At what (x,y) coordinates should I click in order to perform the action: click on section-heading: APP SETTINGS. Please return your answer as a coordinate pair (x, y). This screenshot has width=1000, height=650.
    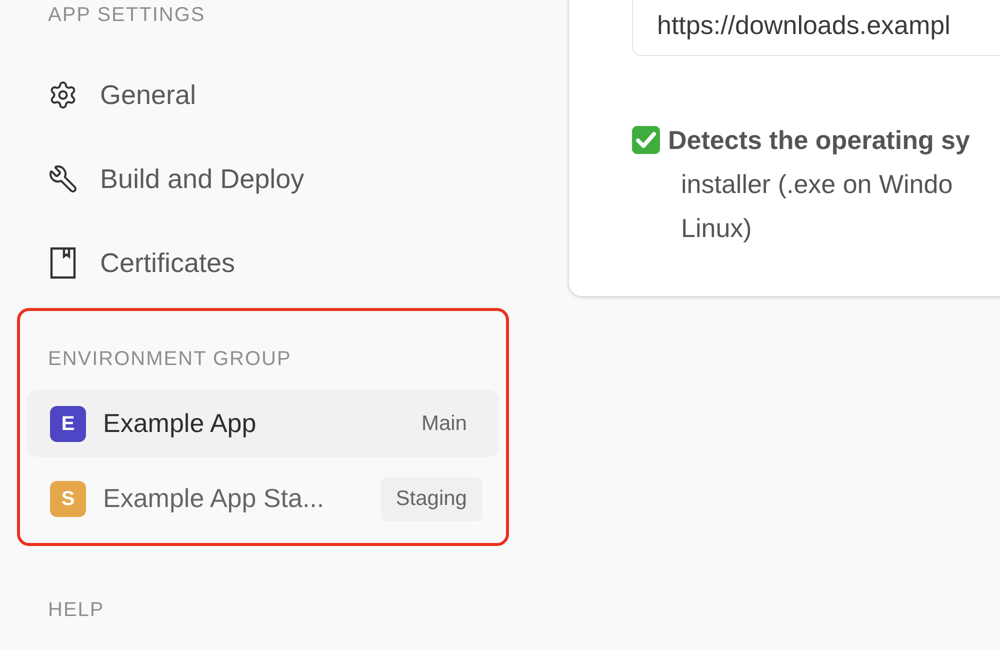
    Looking at the image, I should click on (127, 15).